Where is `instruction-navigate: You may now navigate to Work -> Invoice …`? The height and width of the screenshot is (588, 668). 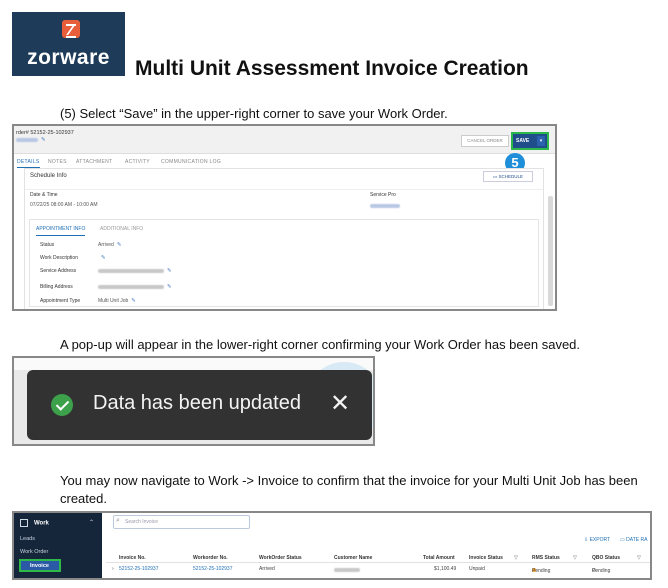 instruction-navigate: You may now navigate to Work -> Invoice … is located at coordinates (349, 489).